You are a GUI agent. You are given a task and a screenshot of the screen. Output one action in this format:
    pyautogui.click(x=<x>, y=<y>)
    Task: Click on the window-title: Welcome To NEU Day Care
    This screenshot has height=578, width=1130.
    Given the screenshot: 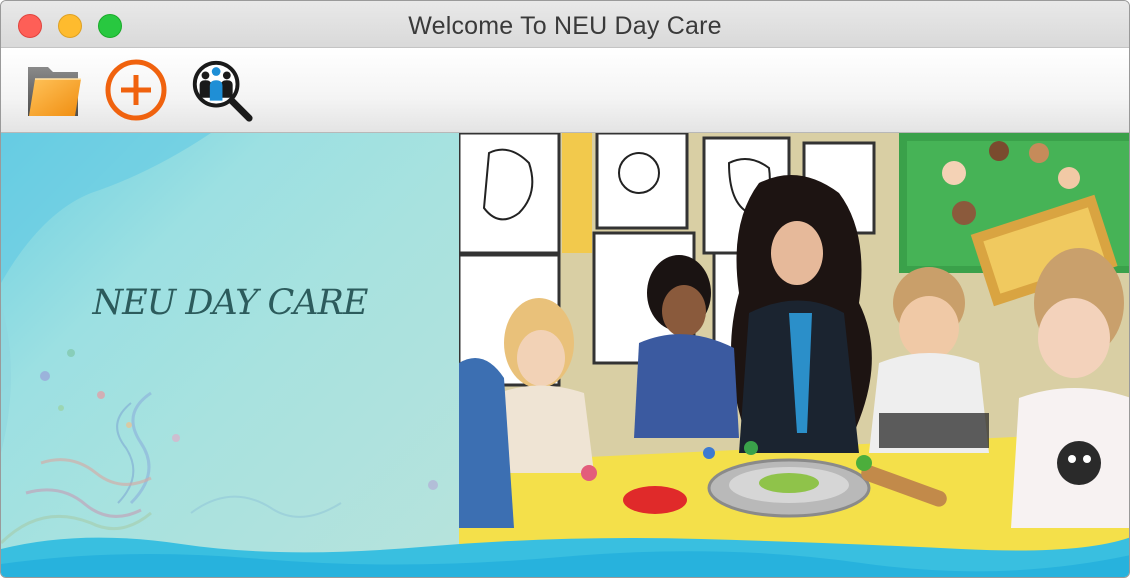 What is the action you would take?
    pyautogui.click(x=565, y=26)
    